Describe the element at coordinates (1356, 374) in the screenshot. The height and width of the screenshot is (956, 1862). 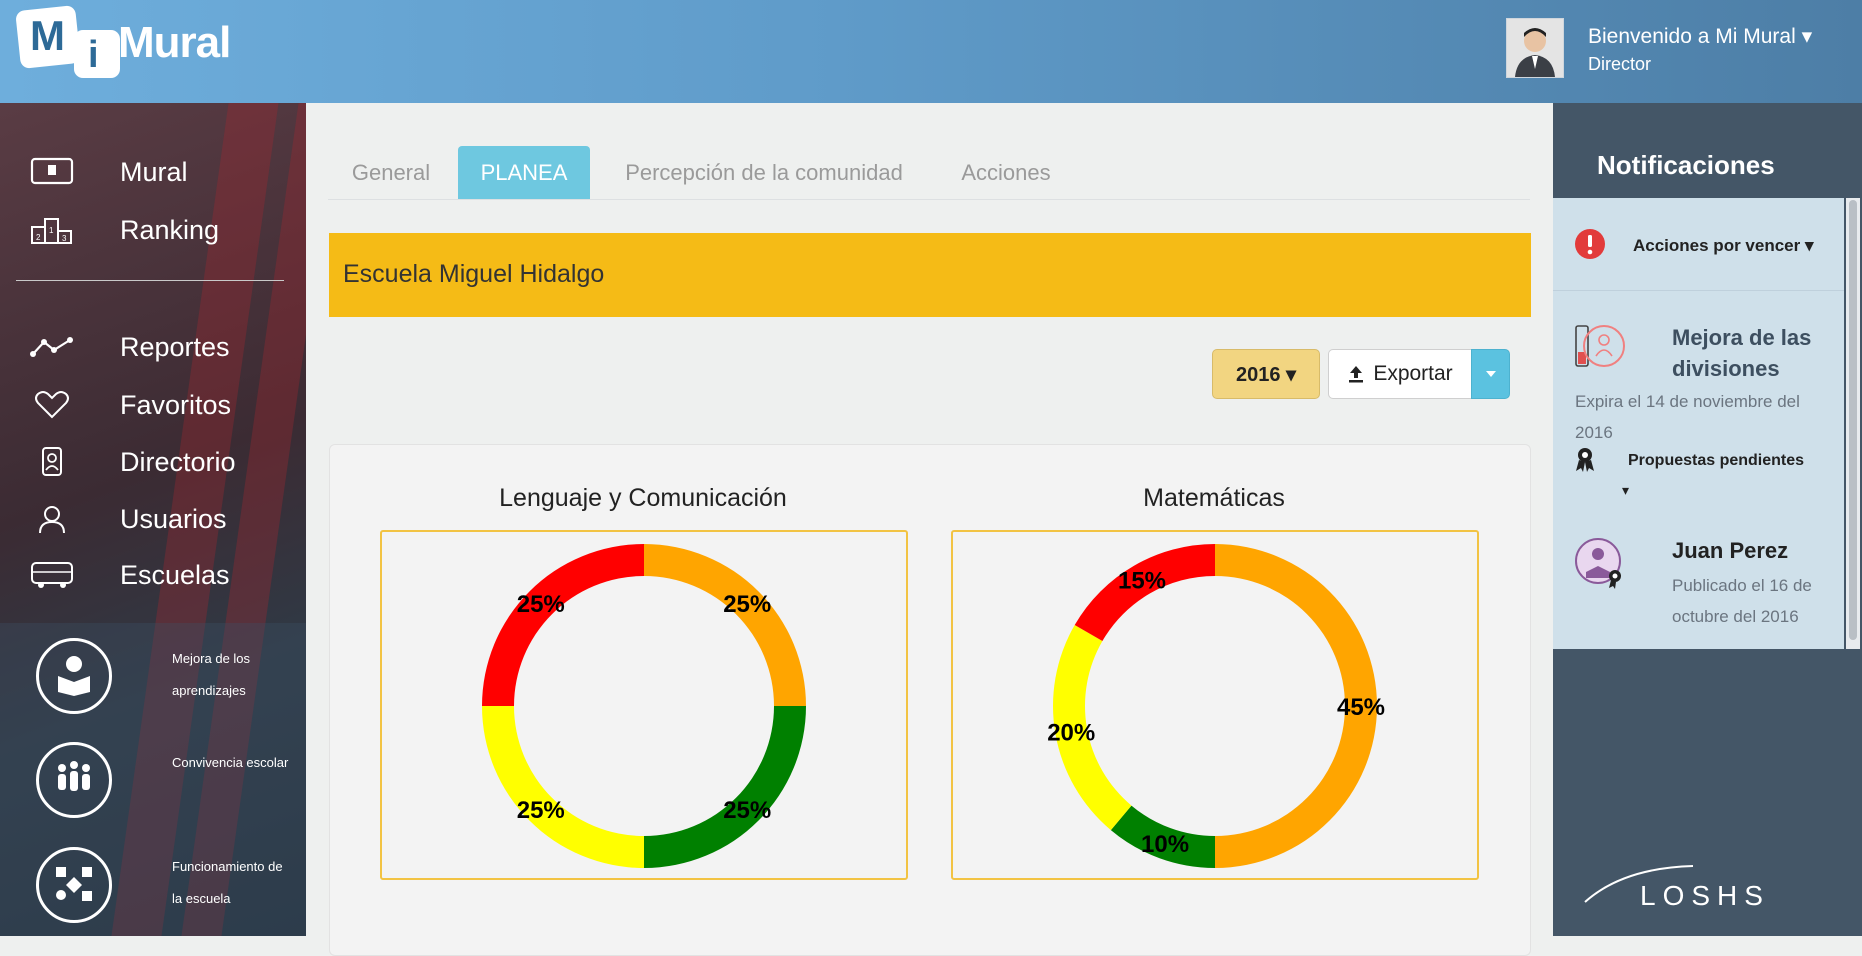
I see `upload-icon` at that location.